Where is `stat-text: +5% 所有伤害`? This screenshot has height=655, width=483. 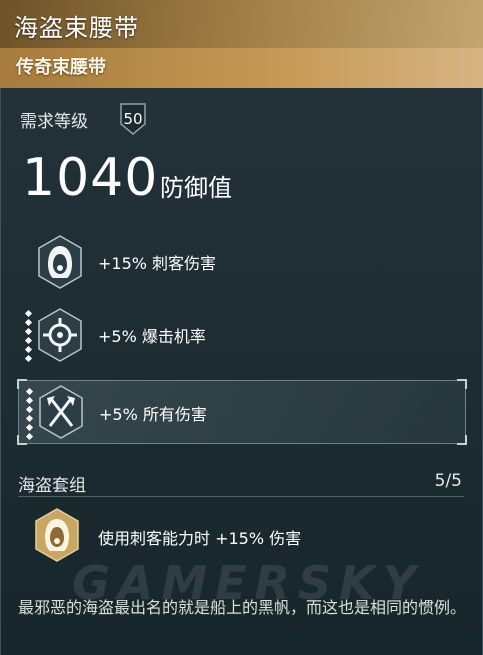
stat-text: +5% 所有伤害 is located at coordinates (153, 414).